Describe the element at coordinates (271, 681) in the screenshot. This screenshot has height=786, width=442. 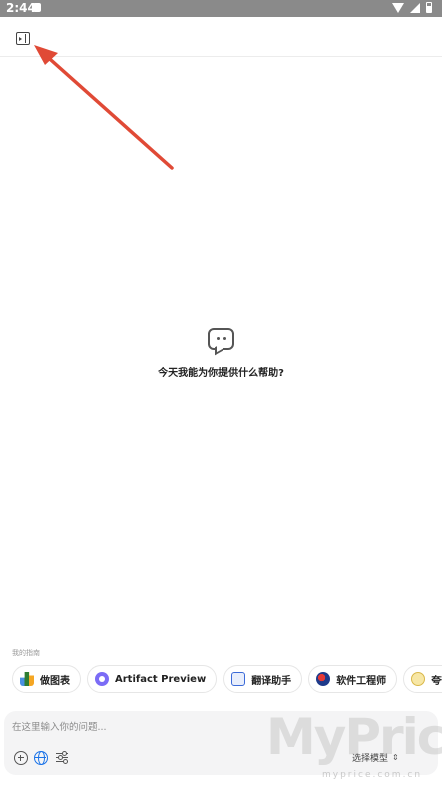
I see `chip-label: 翻译助手` at that location.